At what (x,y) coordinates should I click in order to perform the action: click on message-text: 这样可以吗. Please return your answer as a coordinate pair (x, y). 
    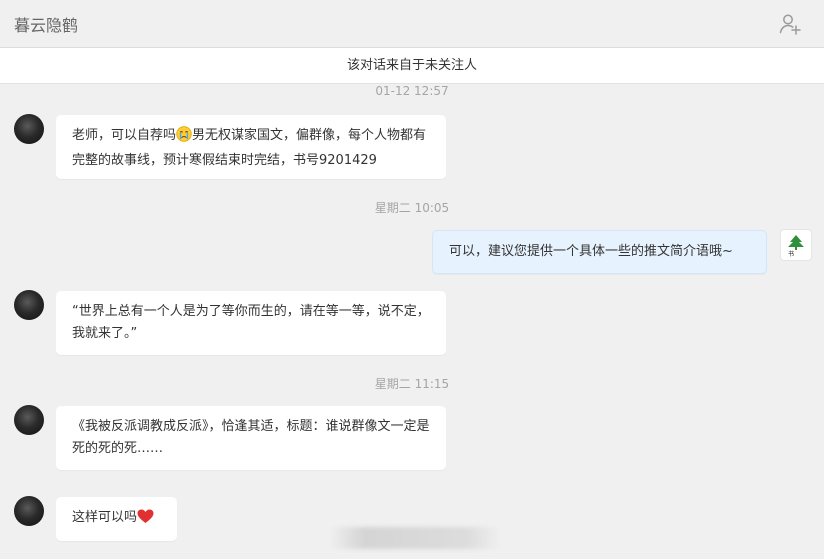
    Looking at the image, I should click on (105, 517).